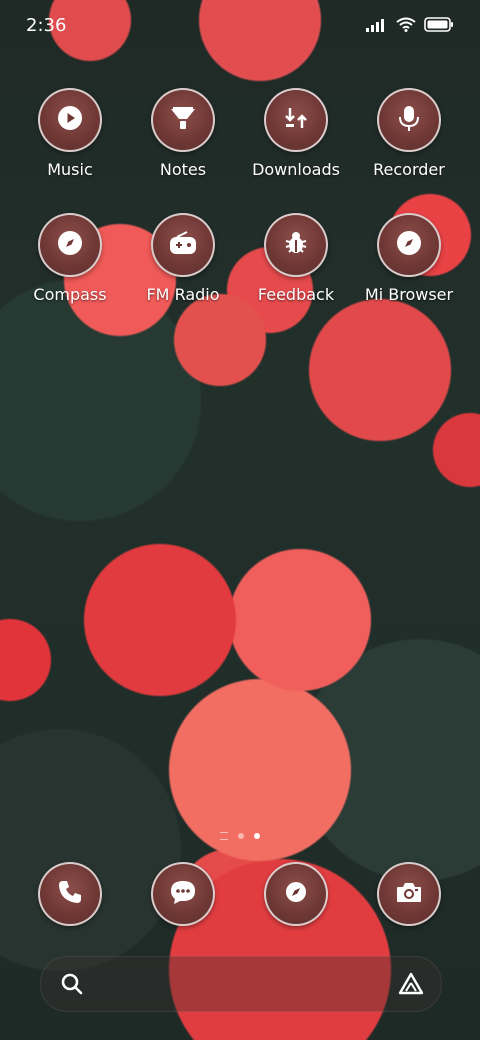 This screenshot has width=480, height=1040. What do you see at coordinates (411, 986) in the screenshot?
I see `assistant-icon` at bounding box center [411, 986].